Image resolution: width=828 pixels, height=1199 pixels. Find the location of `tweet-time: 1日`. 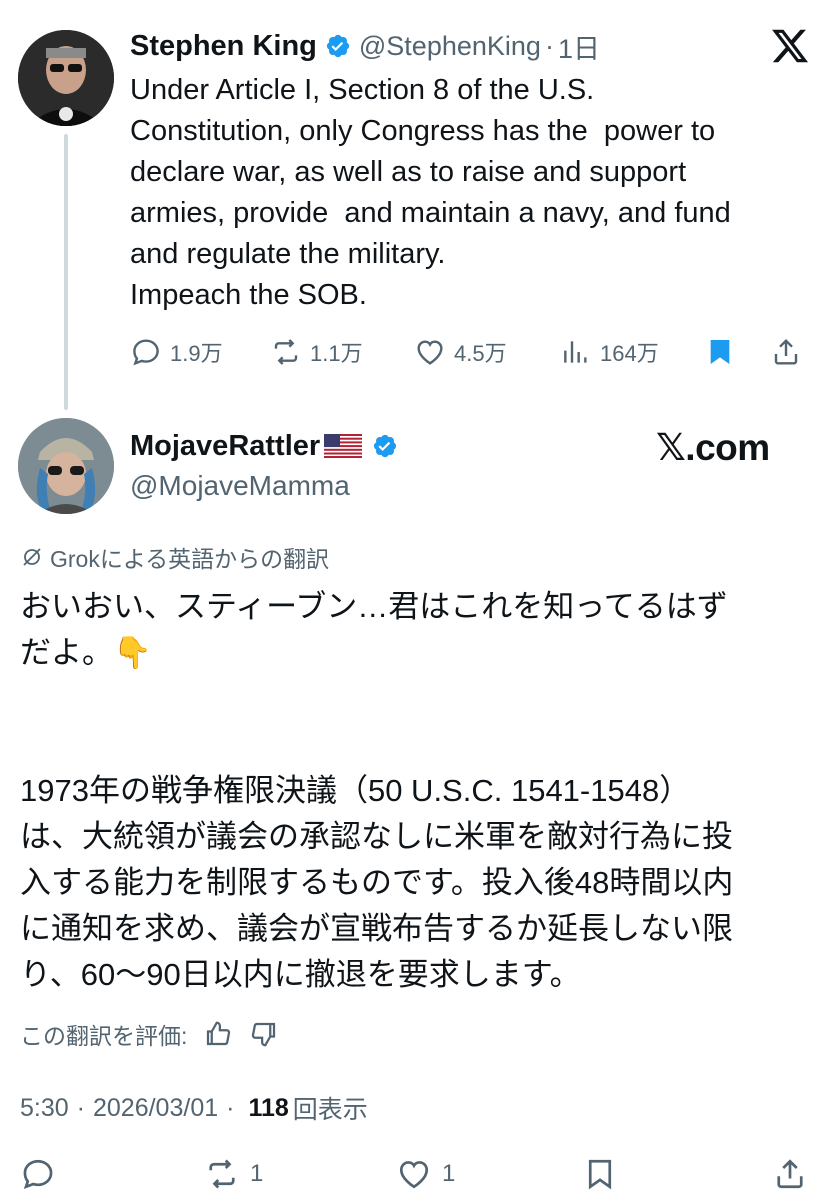

tweet-time: 1日 is located at coordinates (579, 46).